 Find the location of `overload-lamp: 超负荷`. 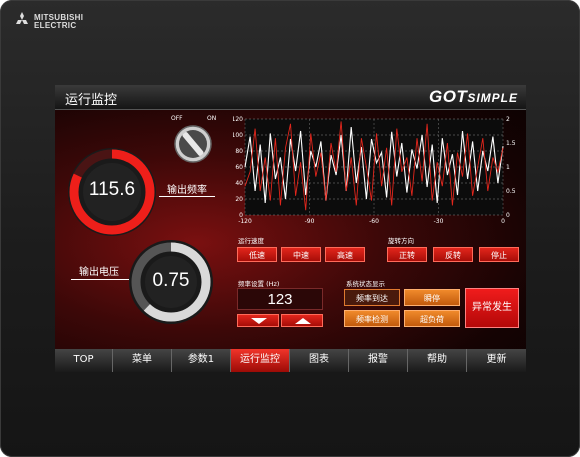

overload-lamp: 超负荷 is located at coordinates (432, 318).